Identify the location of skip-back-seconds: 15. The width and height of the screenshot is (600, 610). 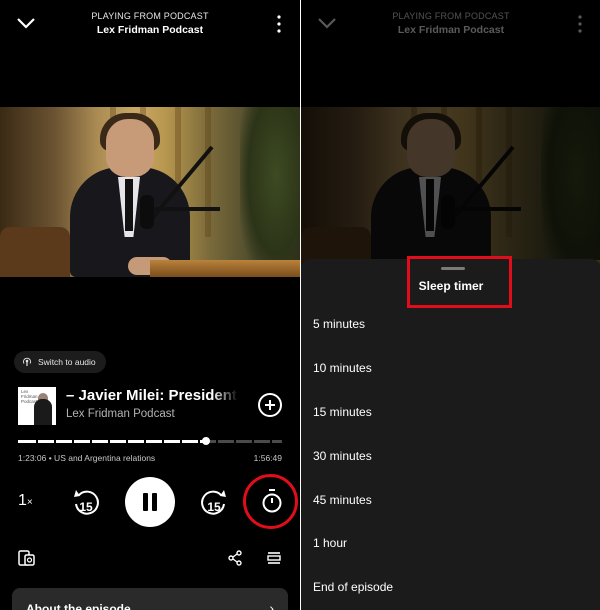
(86, 507).